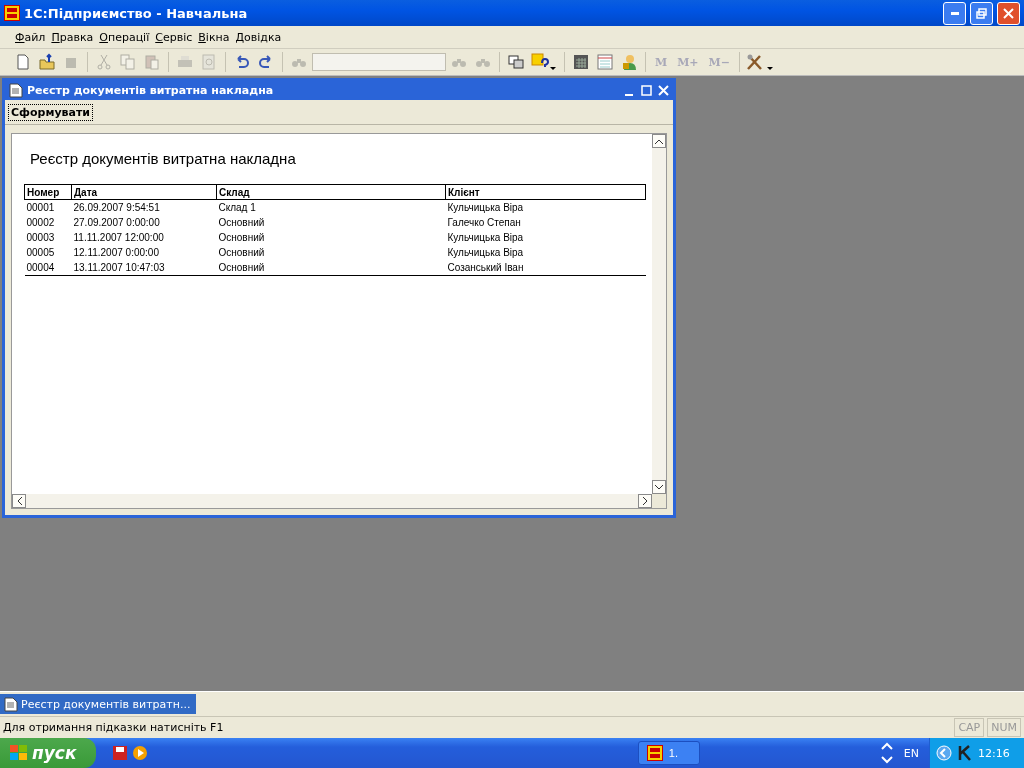  I want to click on table-cell: 00001, so click(48, 207).